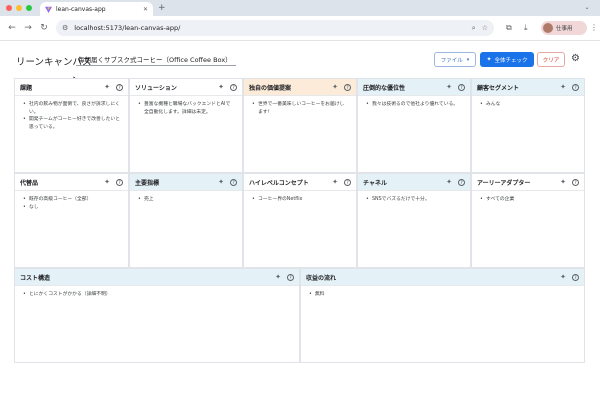 The image size is (600, 396). I want to click on cell-header: コスト構造 ✦ ?, so click(157, 277).